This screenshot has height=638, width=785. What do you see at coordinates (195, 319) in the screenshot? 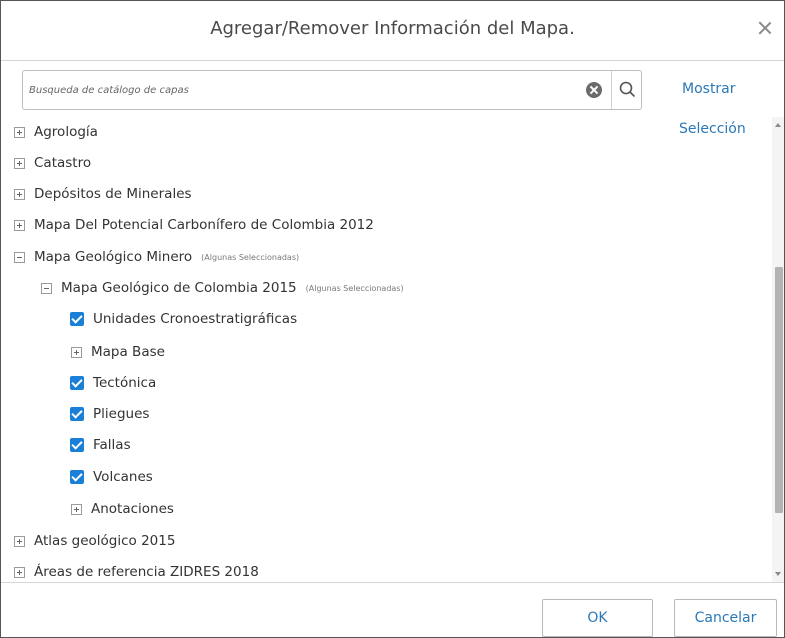
I see `tree-item-label: Unidades Cronoestratigráficas` at bounding box center [195, 319].